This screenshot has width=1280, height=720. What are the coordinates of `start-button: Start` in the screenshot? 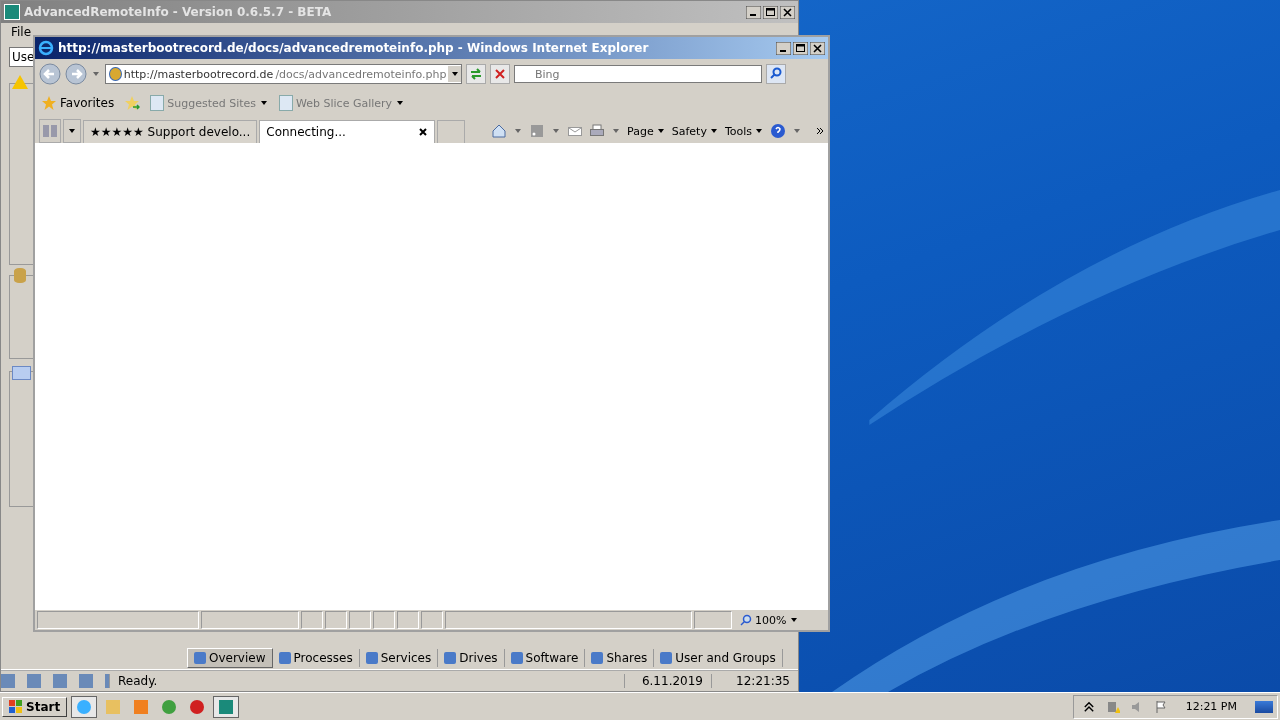 It's located at (35, 706).